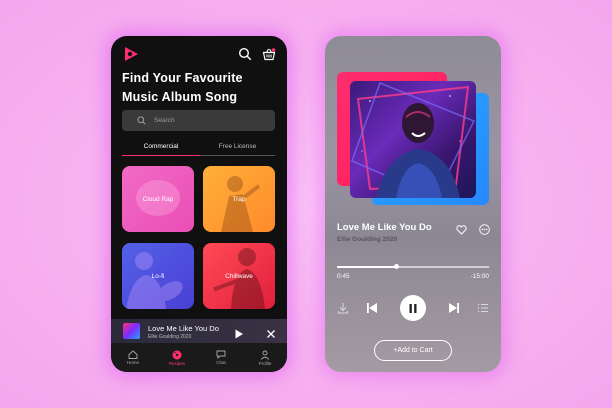 The width and height of the screenshot is (612, 408). Describe the element at coordinates (177, 363) in the screenshot. I see `nav-label: Recipes` at that location.